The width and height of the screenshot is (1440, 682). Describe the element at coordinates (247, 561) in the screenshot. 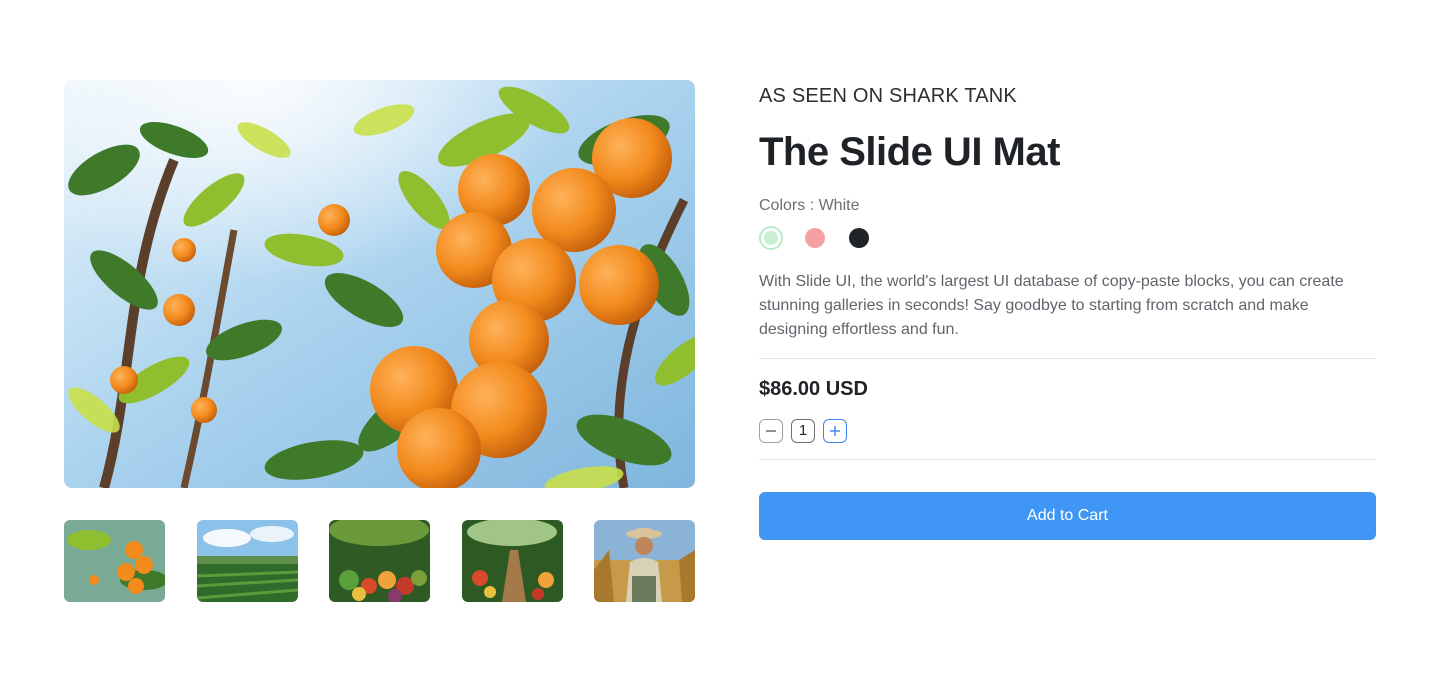

I see `thumbnail-farm-field` at that location.